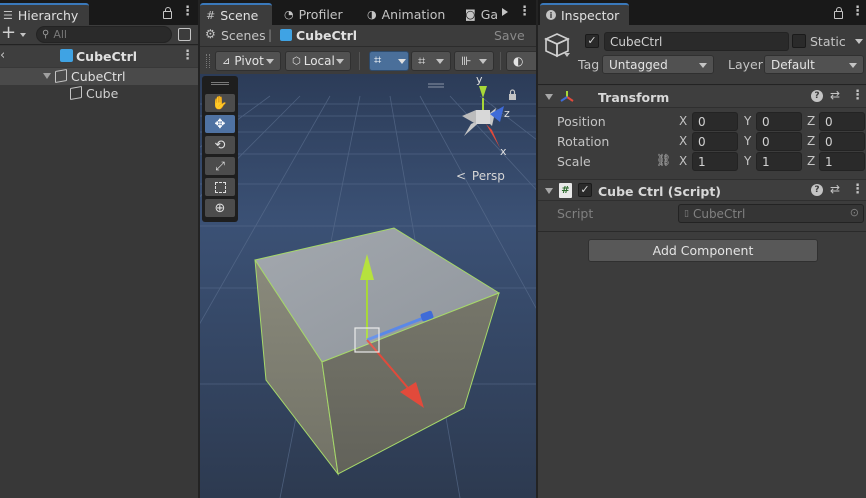 The image size is (866, 498). Describe the element at coordinates (771, 213) in the screenshot. I see `script-object-field: ▯ CubeCtrl ⊙` at that location.